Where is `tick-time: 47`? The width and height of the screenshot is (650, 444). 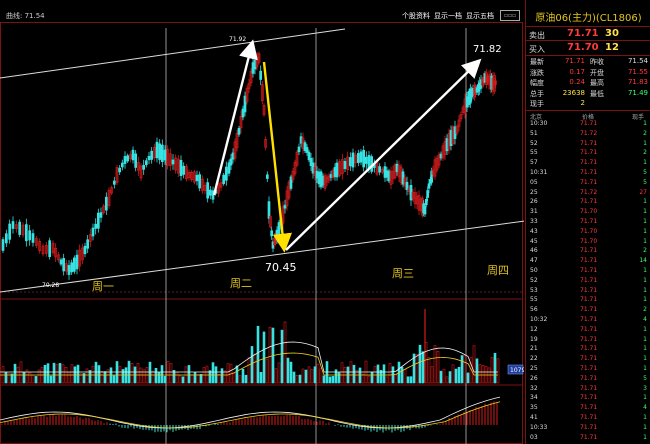
tick-time: 47 is located at coordinates (534, 261).